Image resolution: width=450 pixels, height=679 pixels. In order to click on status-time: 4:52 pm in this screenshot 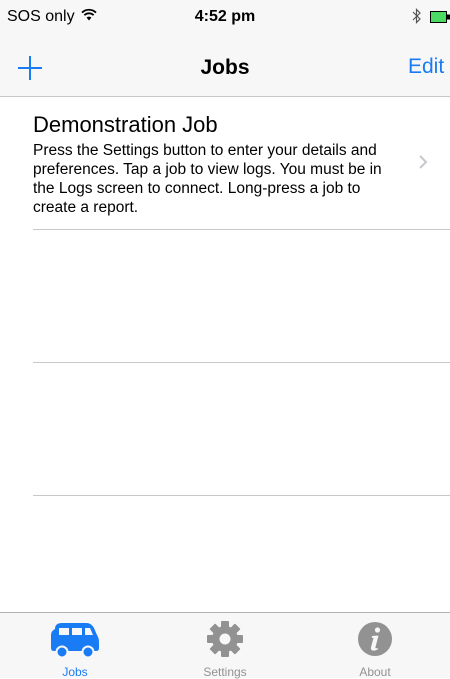, I will do `click(225, 16)`.